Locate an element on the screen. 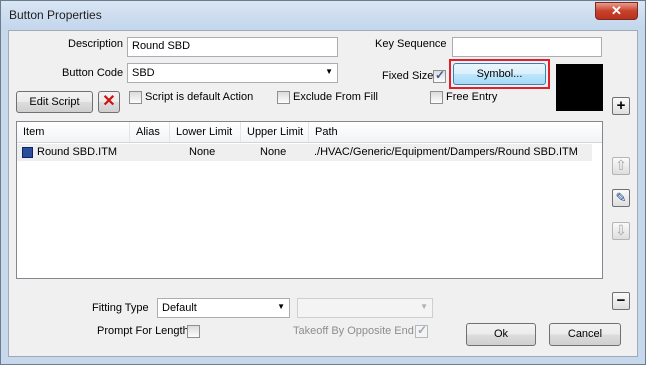  move-down-button: ⇩ is located at coordinates (621, 231).